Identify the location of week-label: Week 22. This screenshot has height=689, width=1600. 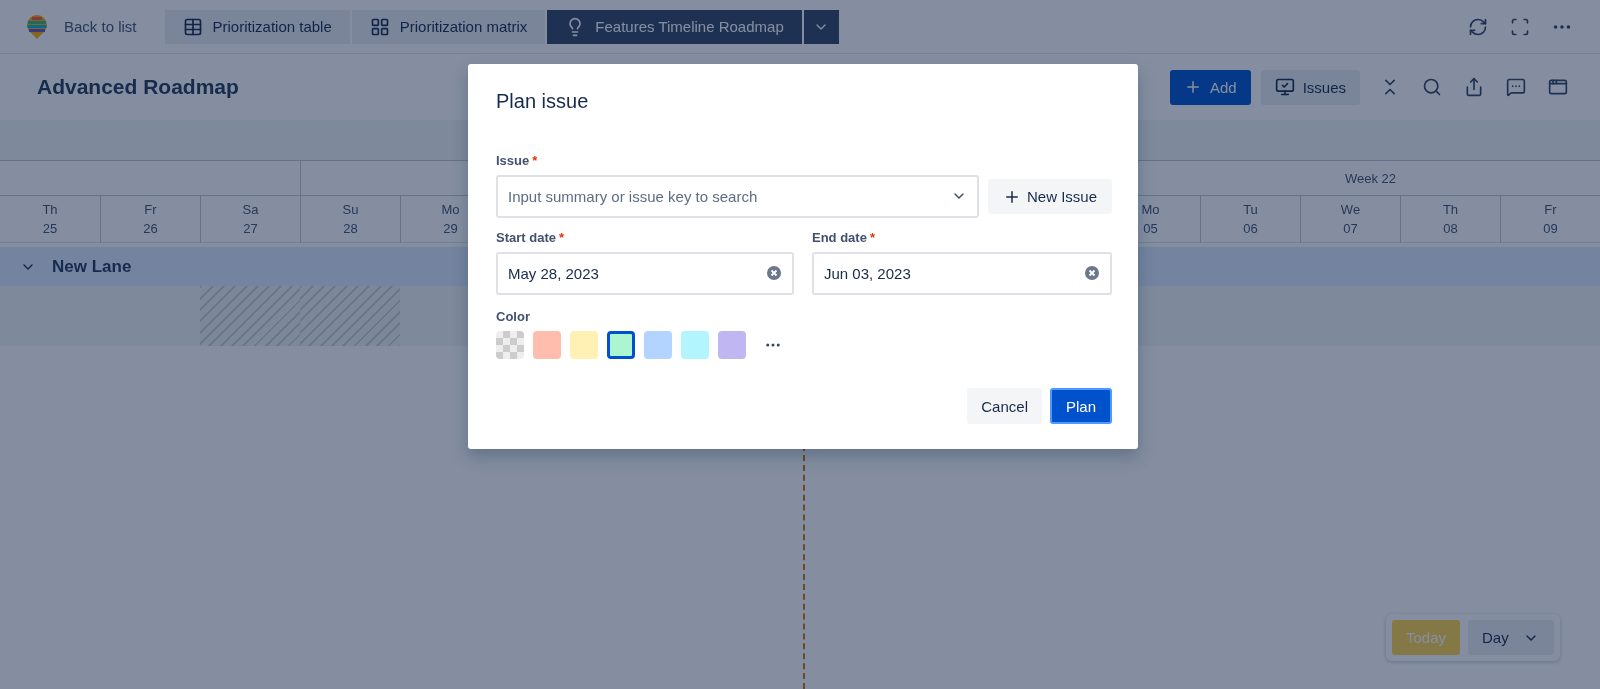
(1370, 178).